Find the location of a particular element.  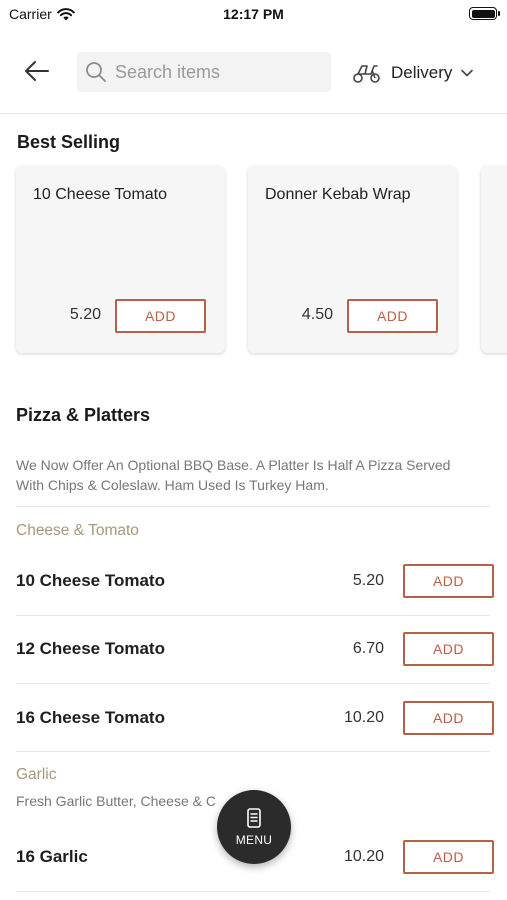

category-title: Pizza & Platters is located at coordinates (83, 415).